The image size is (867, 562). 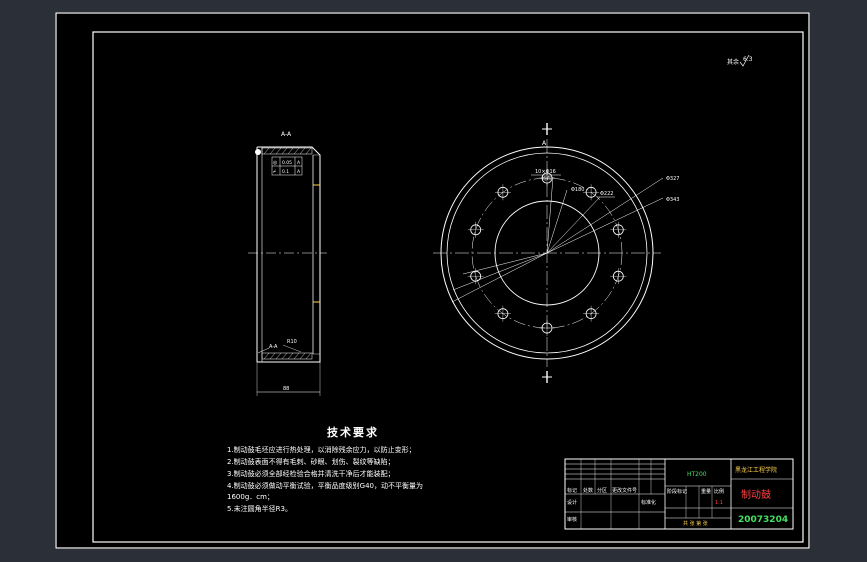 I want to click on tech-item-1: 1.制动鼓毛坯应进行热处理，以消除残余应力，以防止变形；, so click(x=321, y=450).